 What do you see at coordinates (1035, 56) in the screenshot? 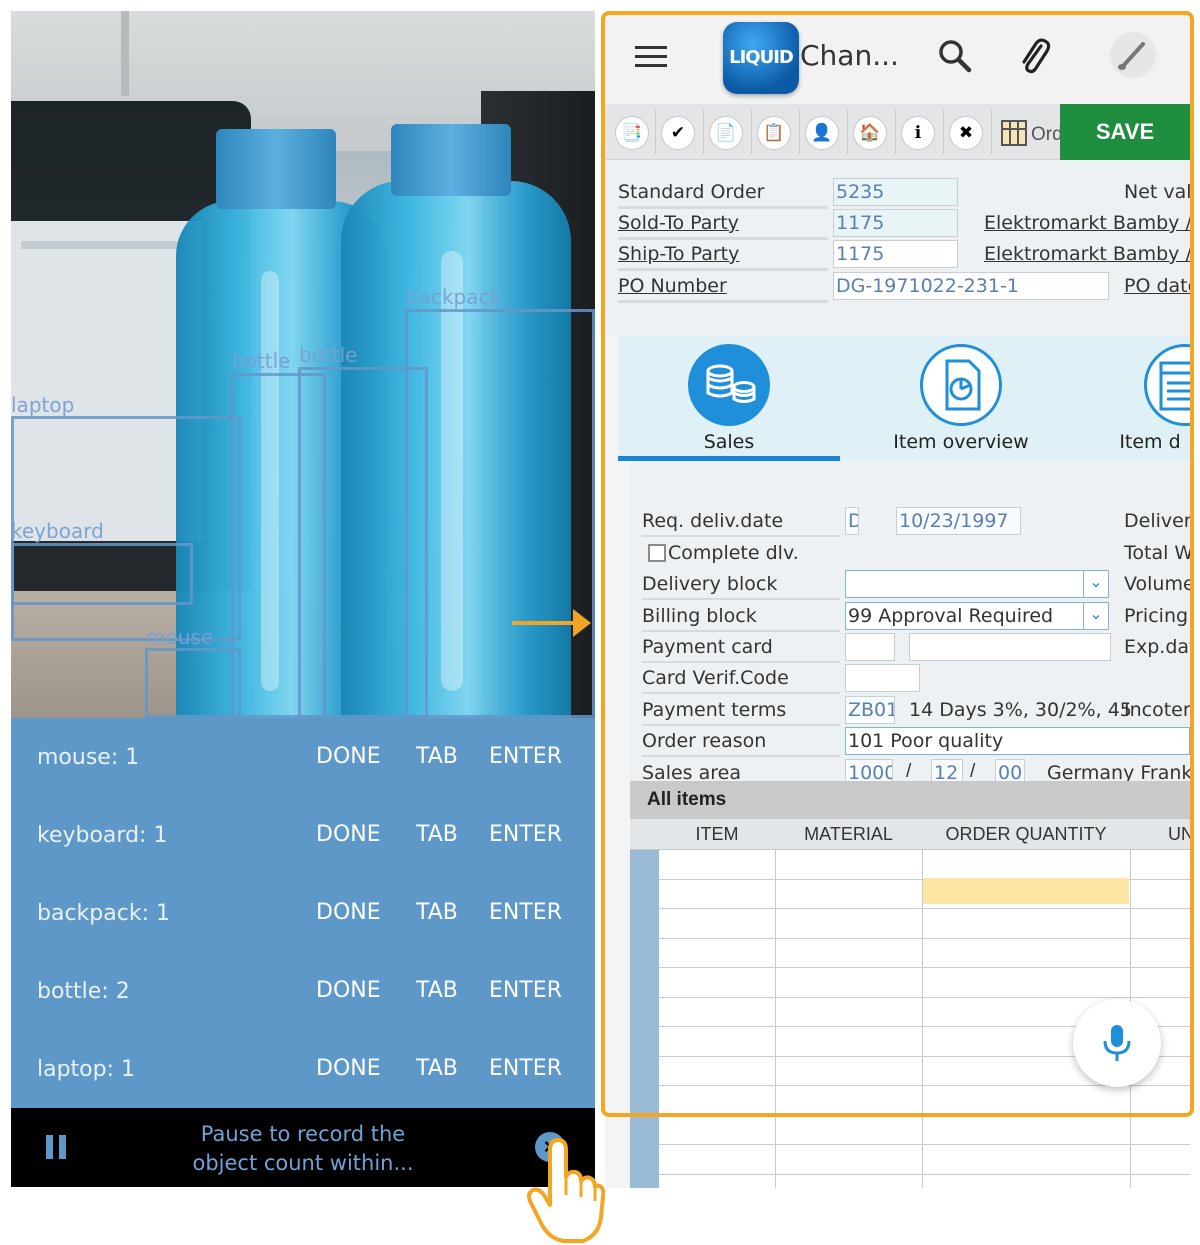
I see `paperclip-icon` at bounding box center [1035, 56].